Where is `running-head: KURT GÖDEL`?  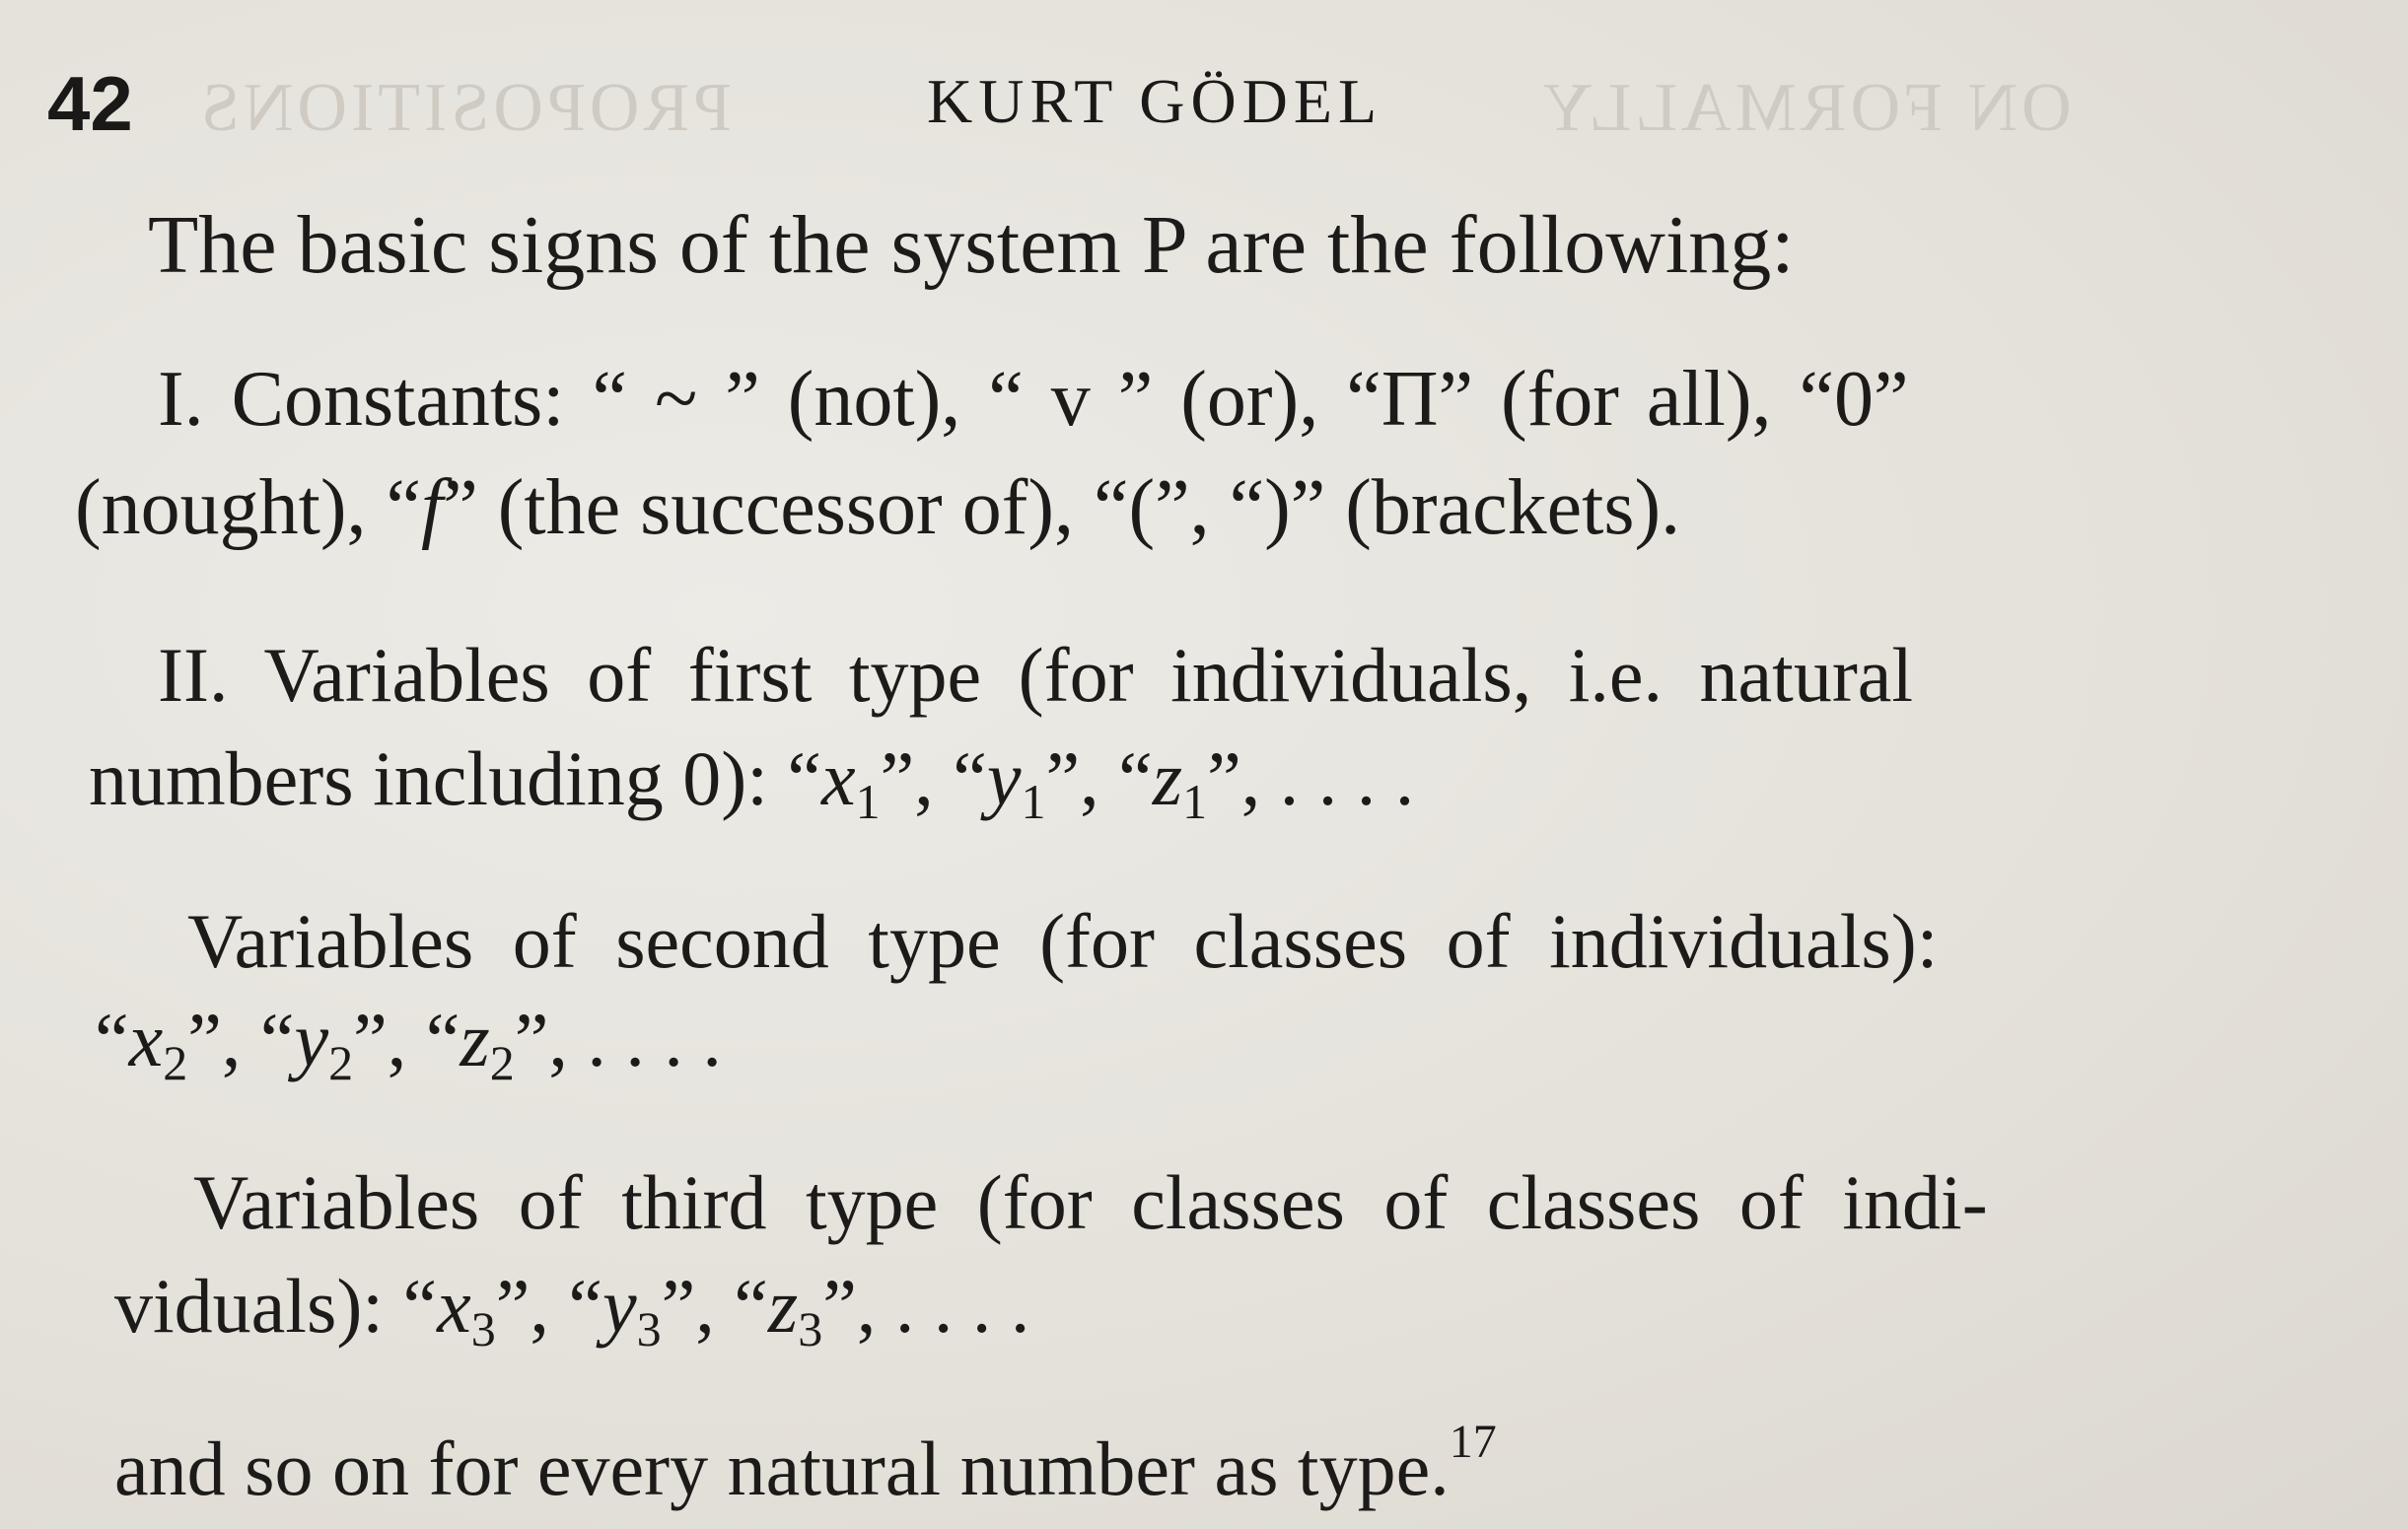
running-head: KURT GÖDEL is located at coordinates (1155, 101).